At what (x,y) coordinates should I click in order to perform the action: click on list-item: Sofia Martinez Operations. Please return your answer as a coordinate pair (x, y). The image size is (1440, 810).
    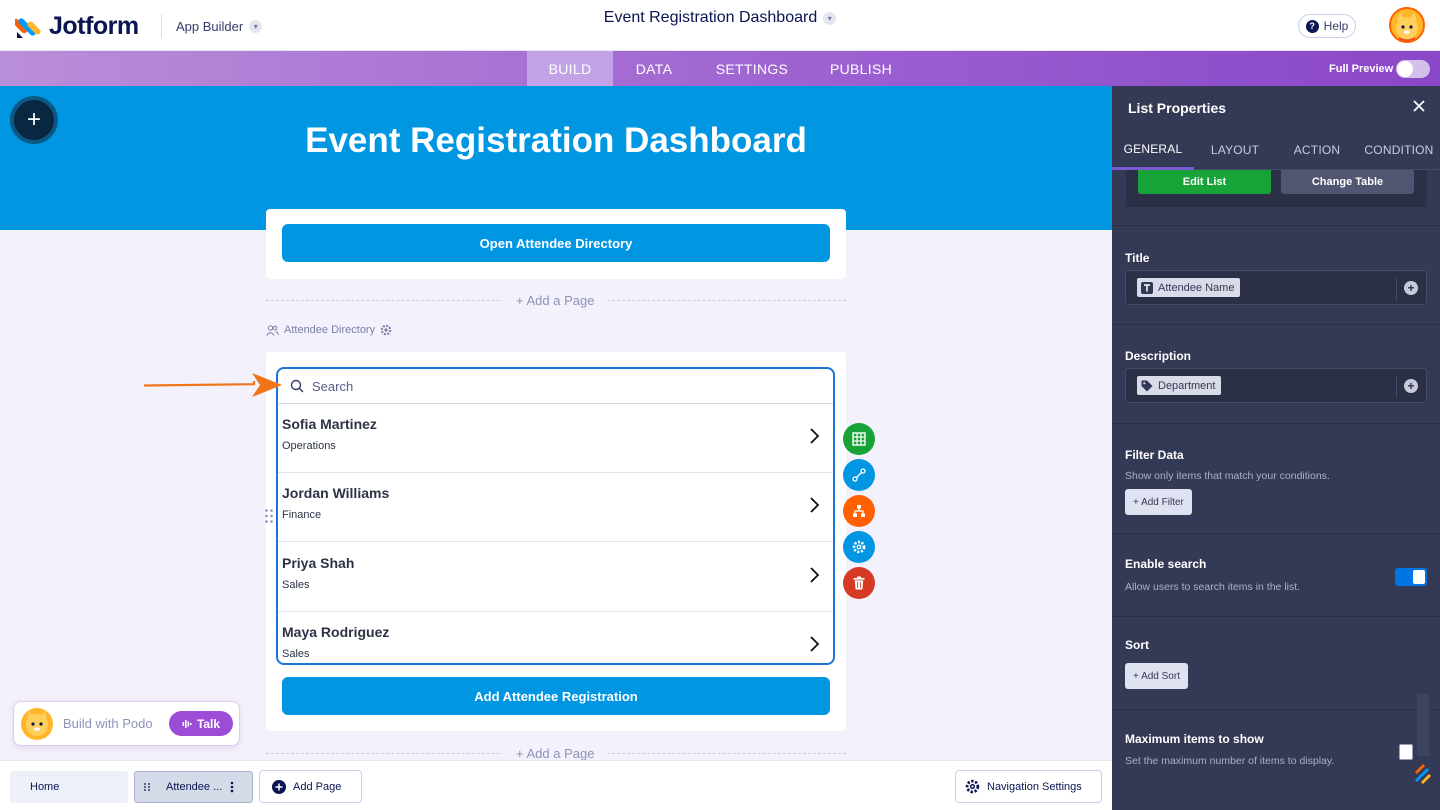
    Looking at the image, I should click on (555, 438).